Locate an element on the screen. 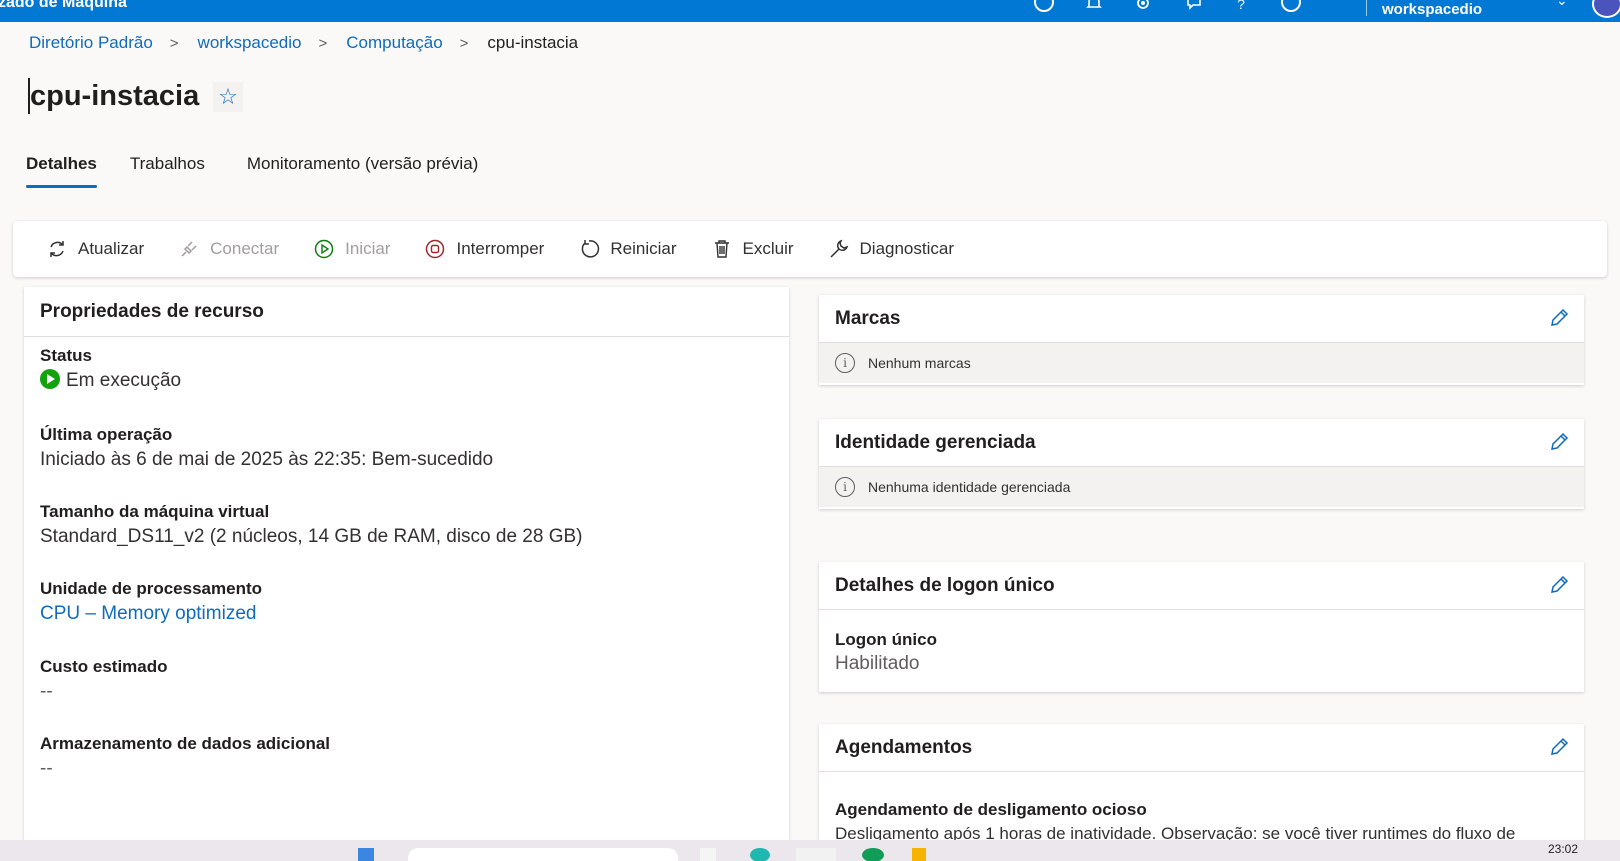 This screenshot has width=1620, height=861. app-title: zado de Máquina is located at coordinates (63, 5).